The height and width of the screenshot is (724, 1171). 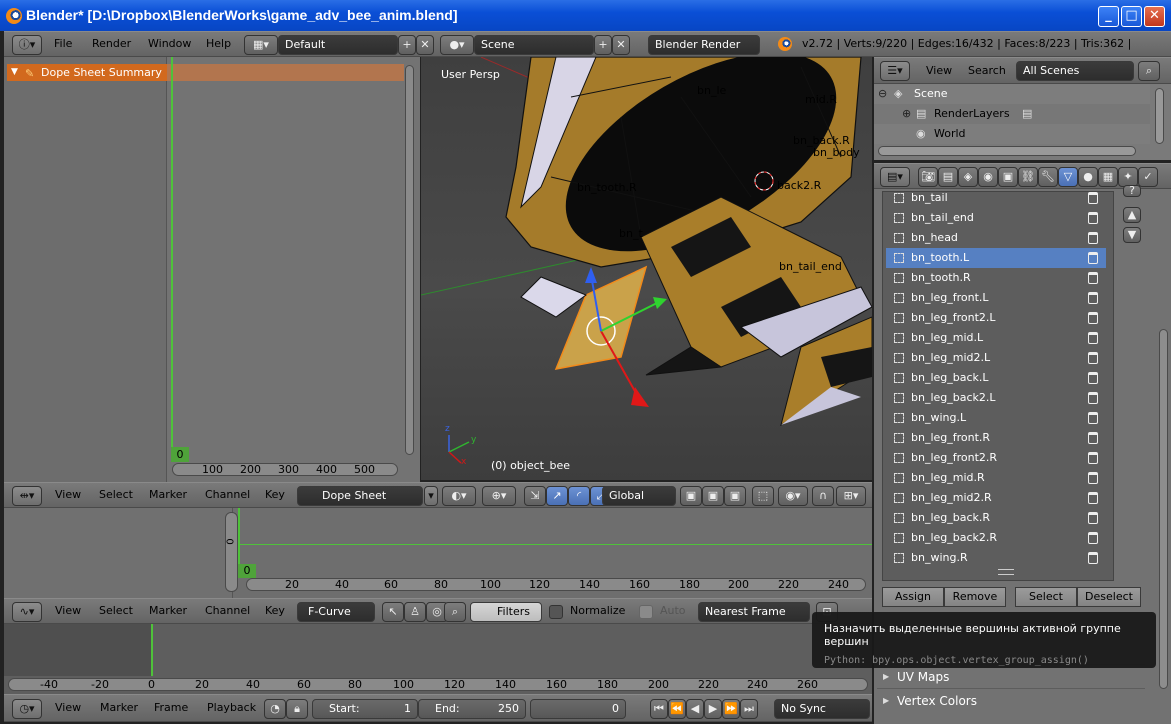 I want to click on collapse-icon: ⊖, so click(x=882, y=93).